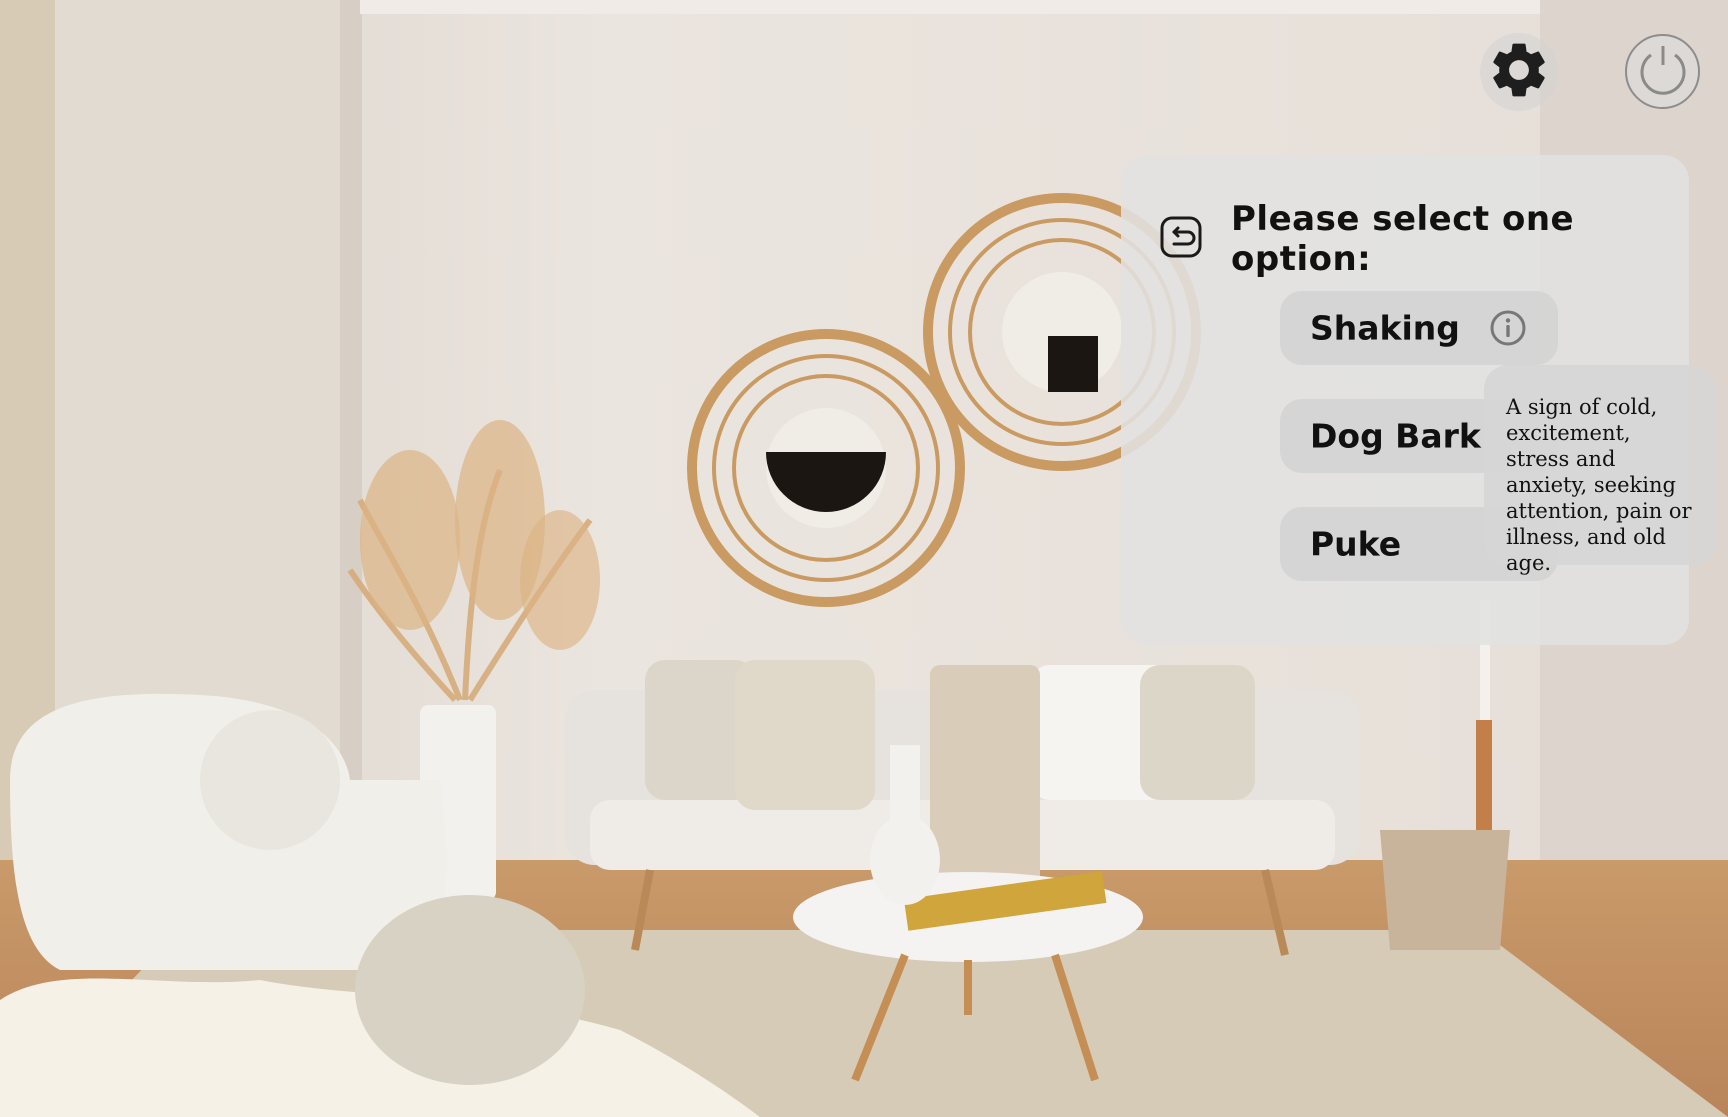  What do you see at coordinates (1403, 239) in the screenshot?
I see `panel-title: Please select one option:` at bounding box center [1403, 239].